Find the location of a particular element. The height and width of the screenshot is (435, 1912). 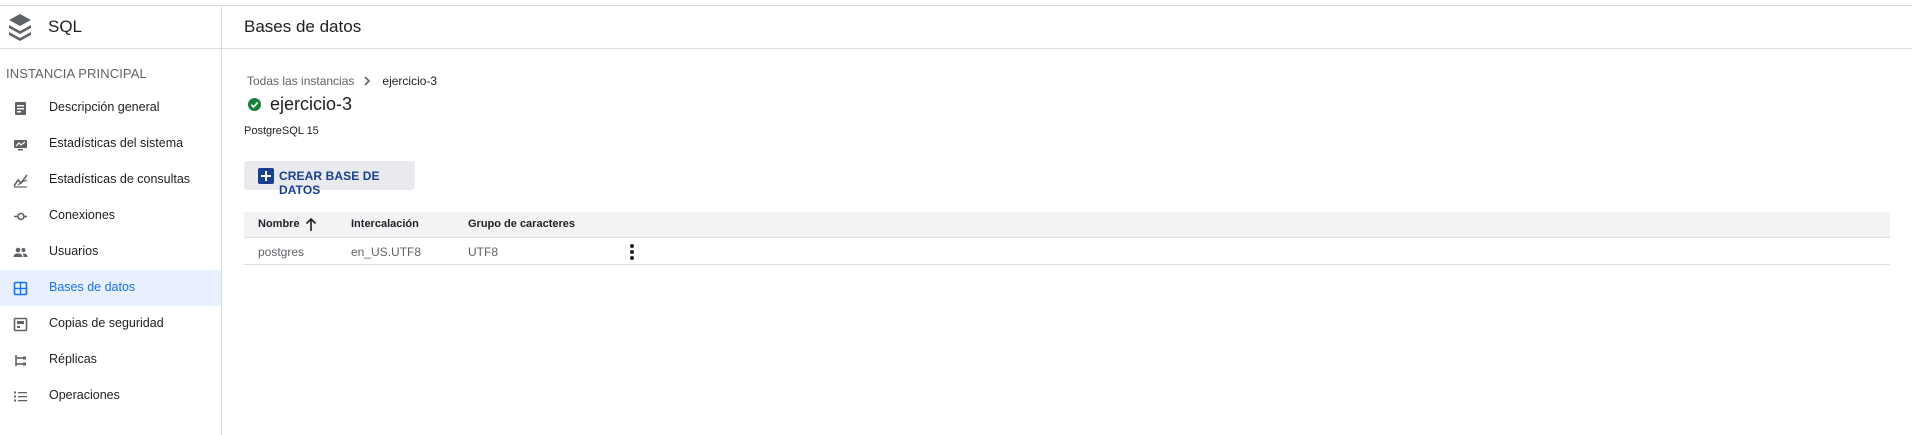

cell-collation: en_US.UTF8 is located at coordinates (386, 252).